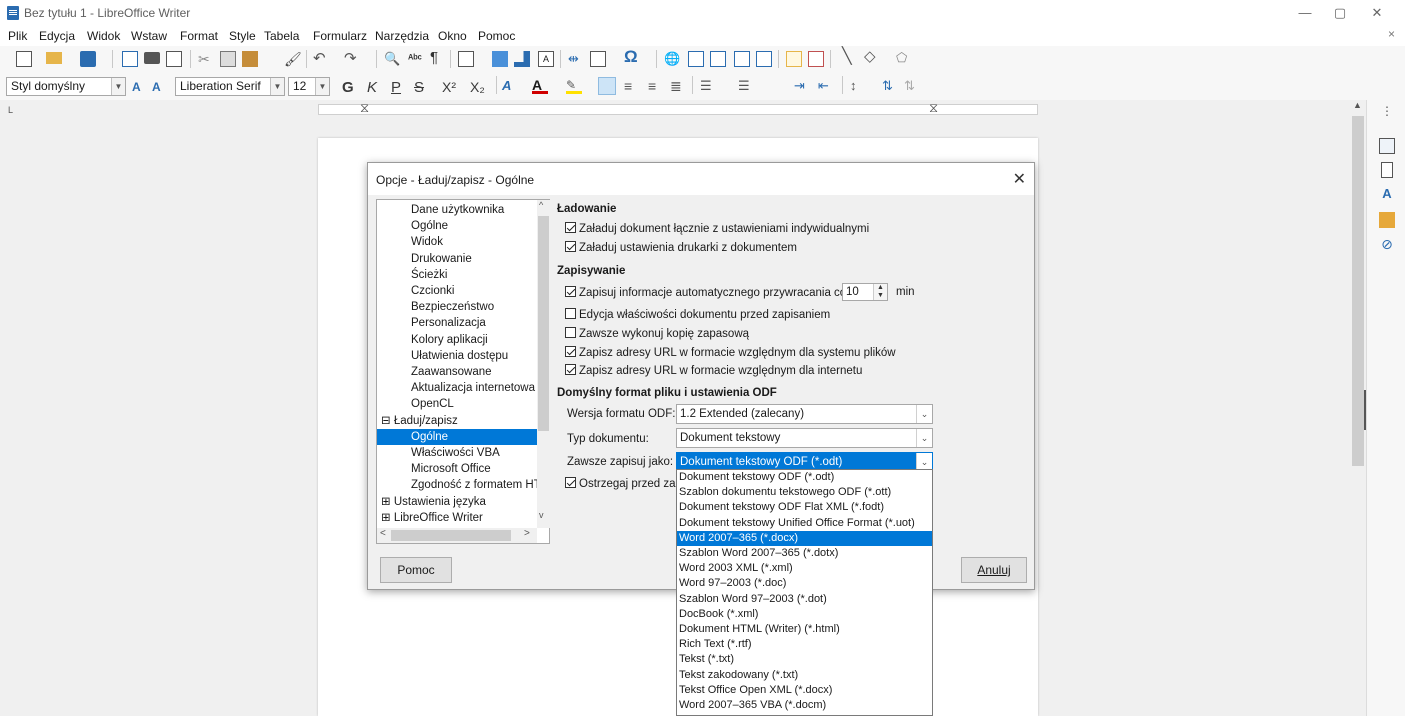 The image size is (1405, 716). What do you see at coordinates (1357, 105) in the screenshot?
I see `scroll-up-icon: ▲` at bounding box center [1357, 105].